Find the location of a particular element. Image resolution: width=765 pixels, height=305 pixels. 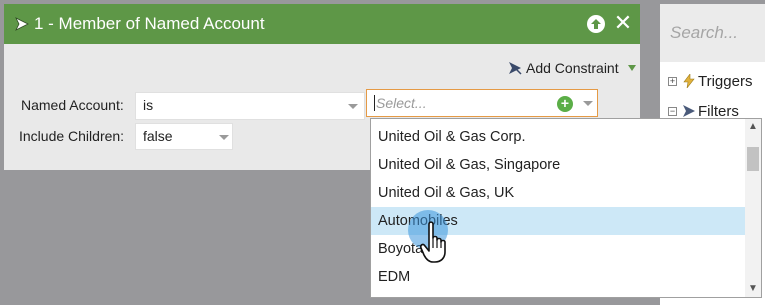

include-children-label: Include Children: is located at coordinates (72, 136).